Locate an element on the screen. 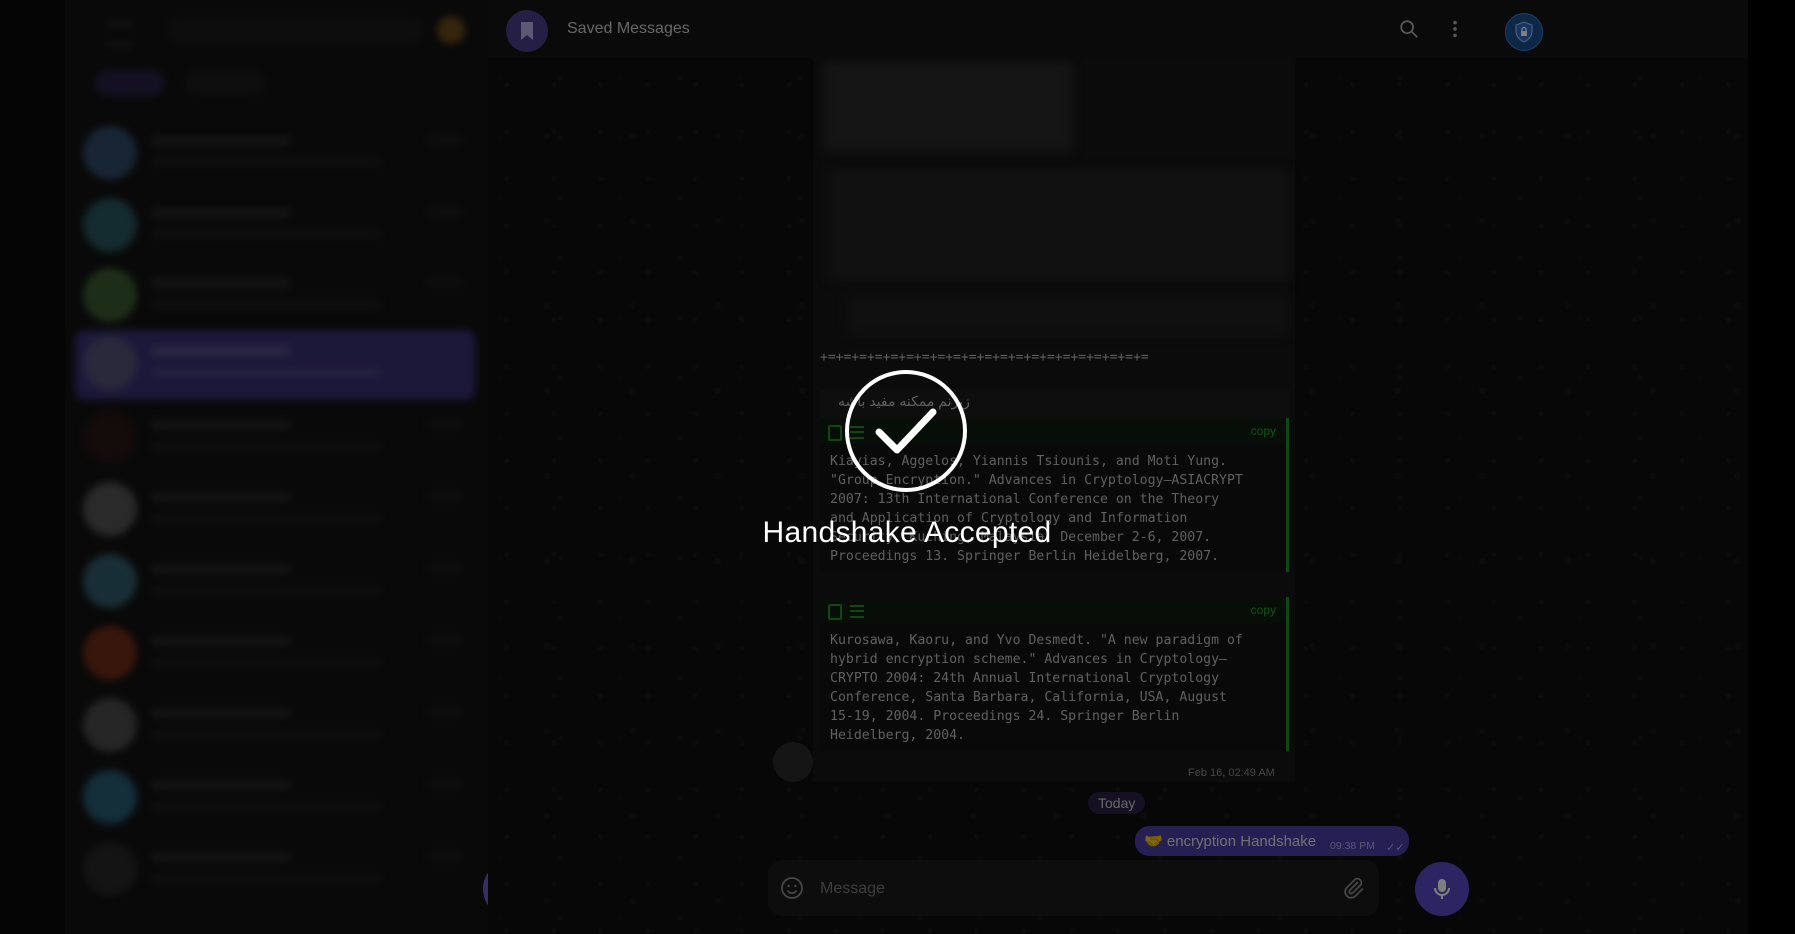 The image size is (1795, 934). check-icon is located at coordinates (906, 431).